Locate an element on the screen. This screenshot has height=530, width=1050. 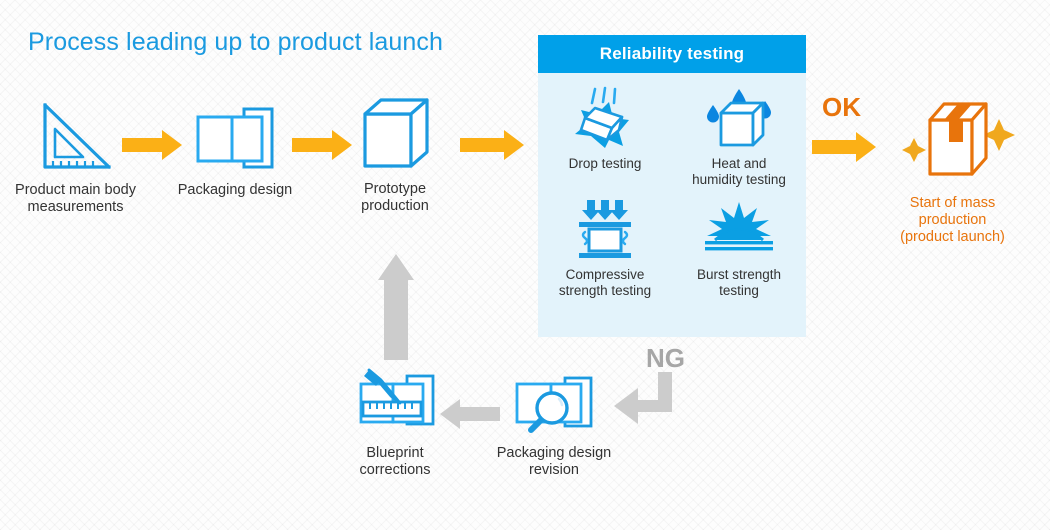
node-packaging-design-revision: Packaging design revision is located at coordinates (554, 425).